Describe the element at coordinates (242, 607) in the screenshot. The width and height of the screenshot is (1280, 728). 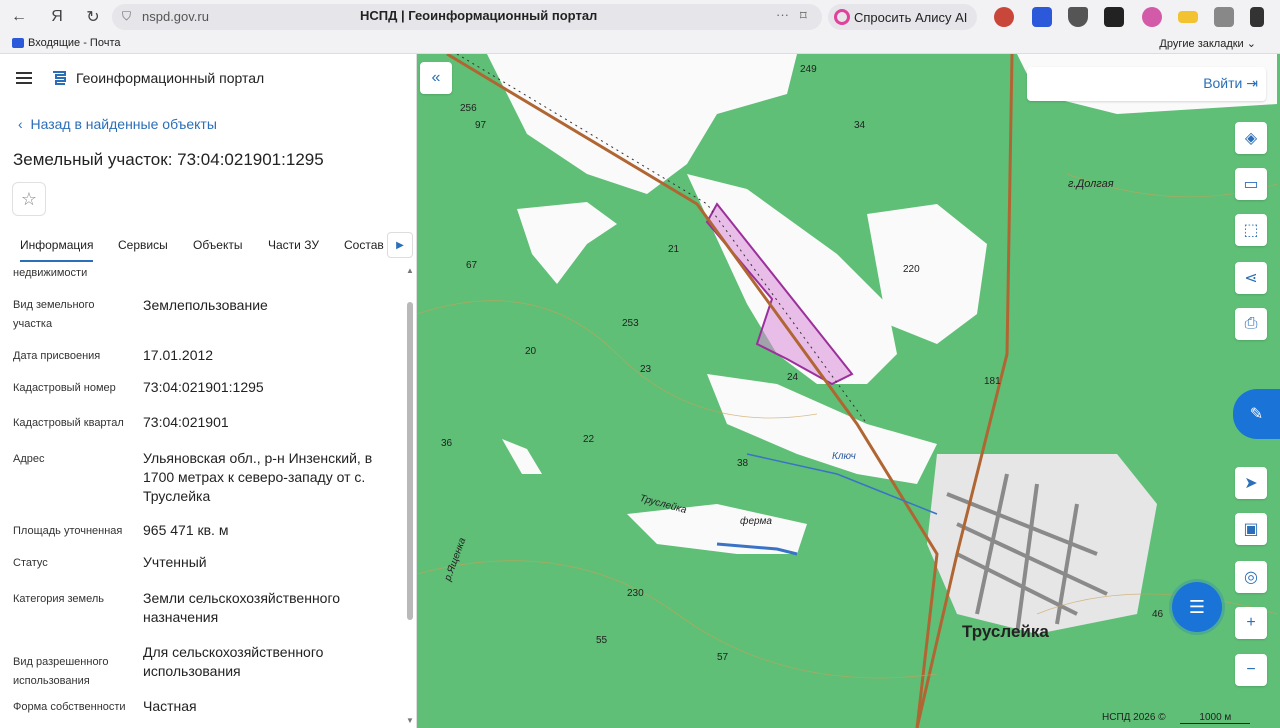
I see `prop-value: Земли сельскохозяйственного назначения` at that location.